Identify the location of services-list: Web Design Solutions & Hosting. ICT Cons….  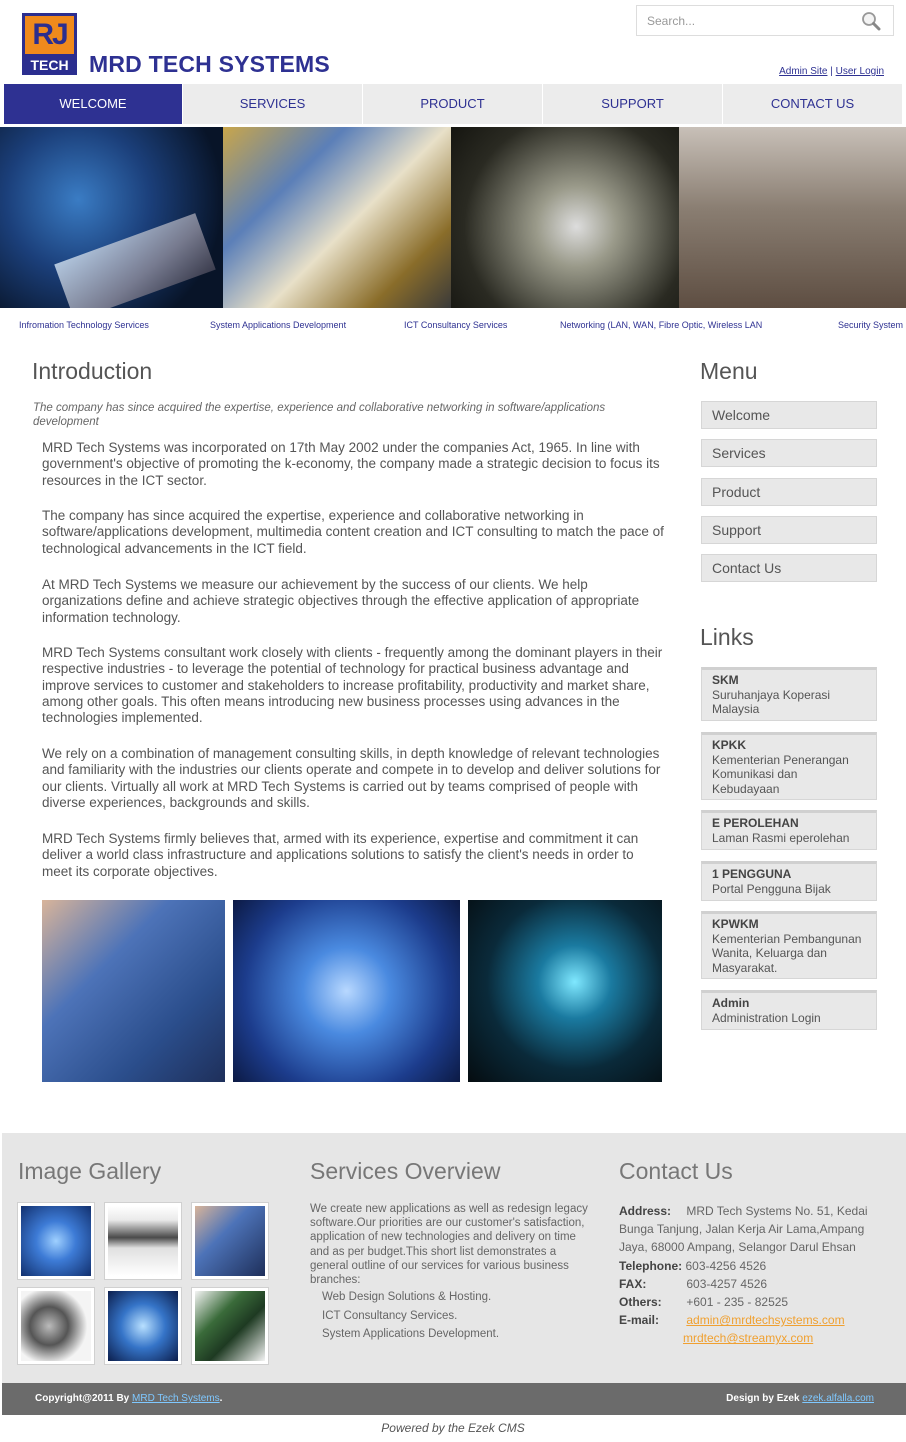
(410, 1316).